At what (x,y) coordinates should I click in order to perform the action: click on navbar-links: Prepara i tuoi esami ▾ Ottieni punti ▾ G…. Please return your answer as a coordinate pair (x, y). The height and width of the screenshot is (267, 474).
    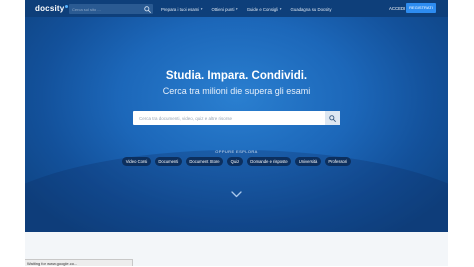
    Looking at the image, I should click on (251, 9).